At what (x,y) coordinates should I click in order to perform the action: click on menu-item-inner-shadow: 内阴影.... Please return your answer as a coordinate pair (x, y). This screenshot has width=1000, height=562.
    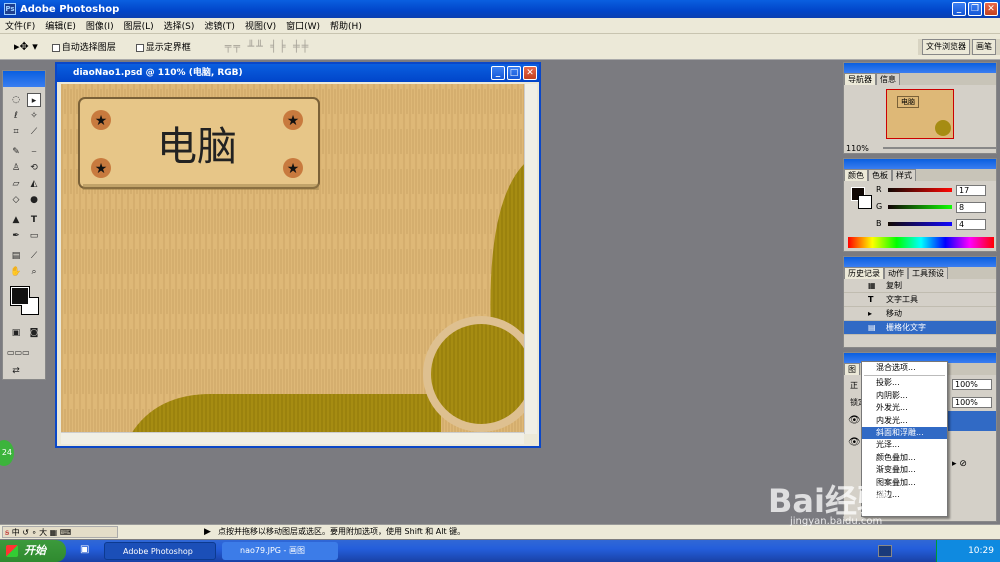
    Looking at the image, I should click on (904, 396).